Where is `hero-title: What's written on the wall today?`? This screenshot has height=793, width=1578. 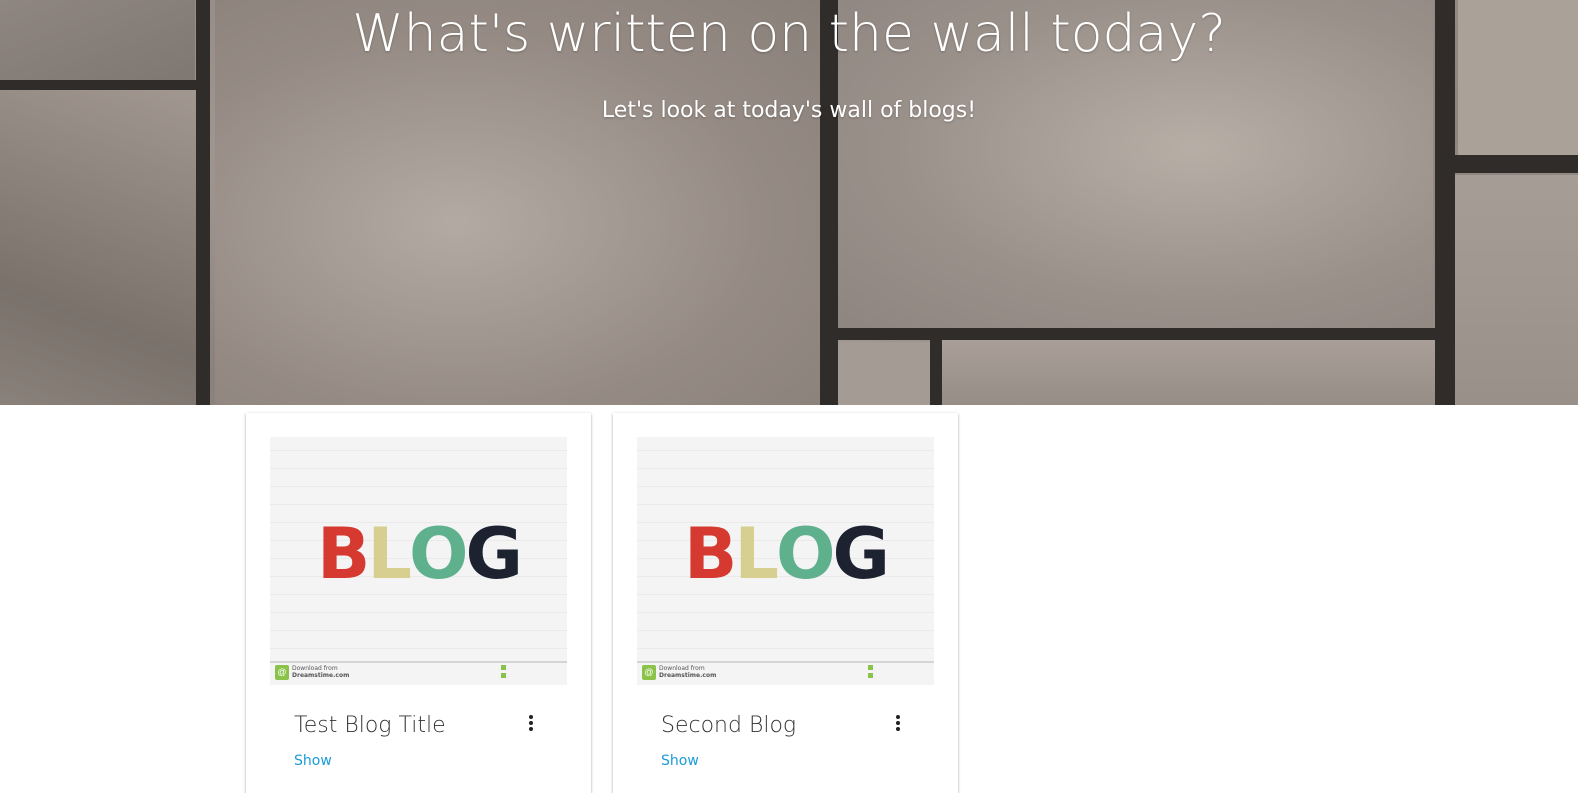 hero-title: What's written on the wall today? is located at coordinates (789, 34).